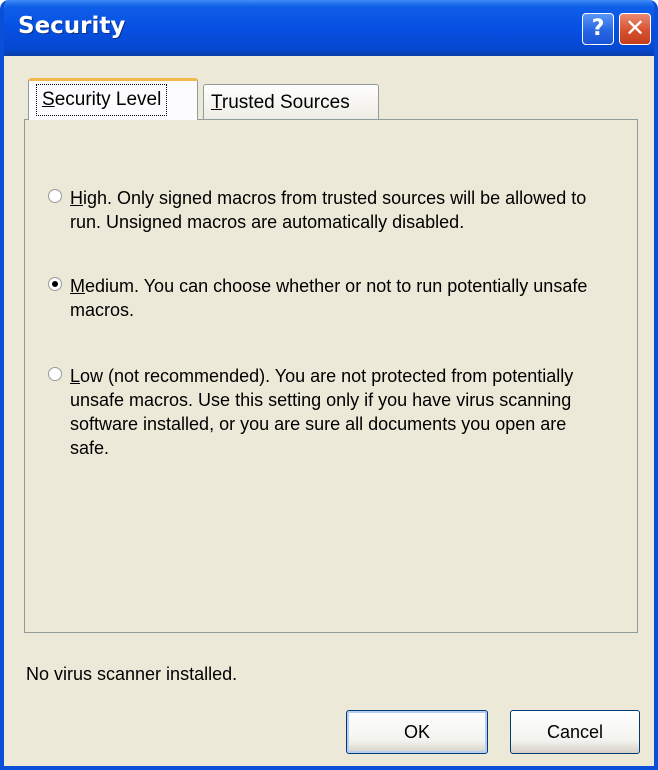 This screenshot has width=658, height=770. Describe the element at coordinates (72, 26) in the screenshot. I see `window-title: Security` at that location.